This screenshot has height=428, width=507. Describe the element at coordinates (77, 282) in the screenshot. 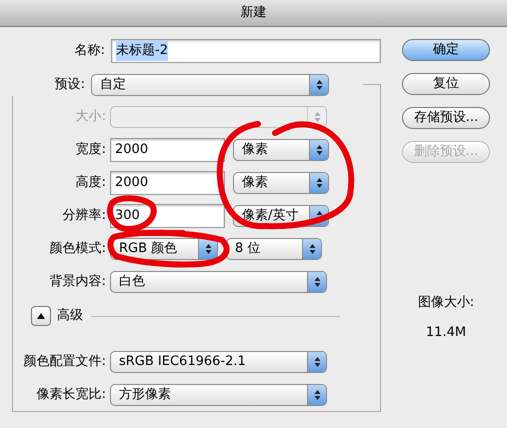

I see `field-label: 背景内容:` at that location.